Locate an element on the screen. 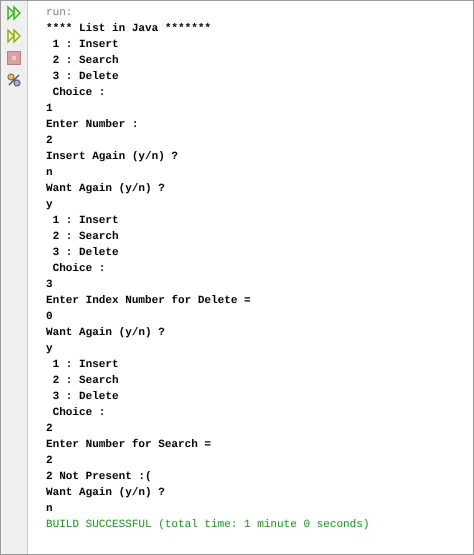  settings-icon is located at coordinates (14, 80).